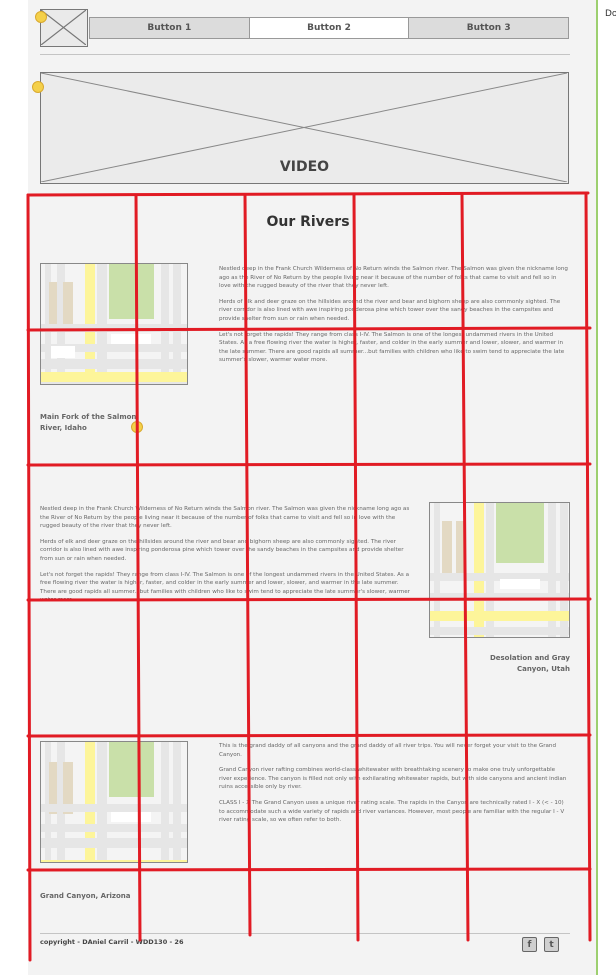  I want to click on nav-button-2: Button 2, so click(329, 28).